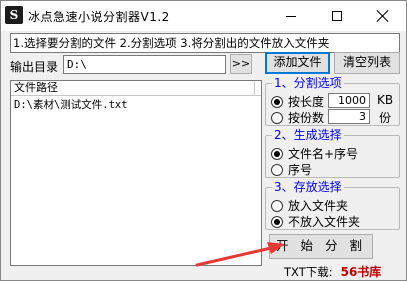 This screenshot has width=407, height=281. What do you see at coordinates (277, 169) in the screenshot?
I see `radio-seq-only-indicator` at bounding box center [277, 169].